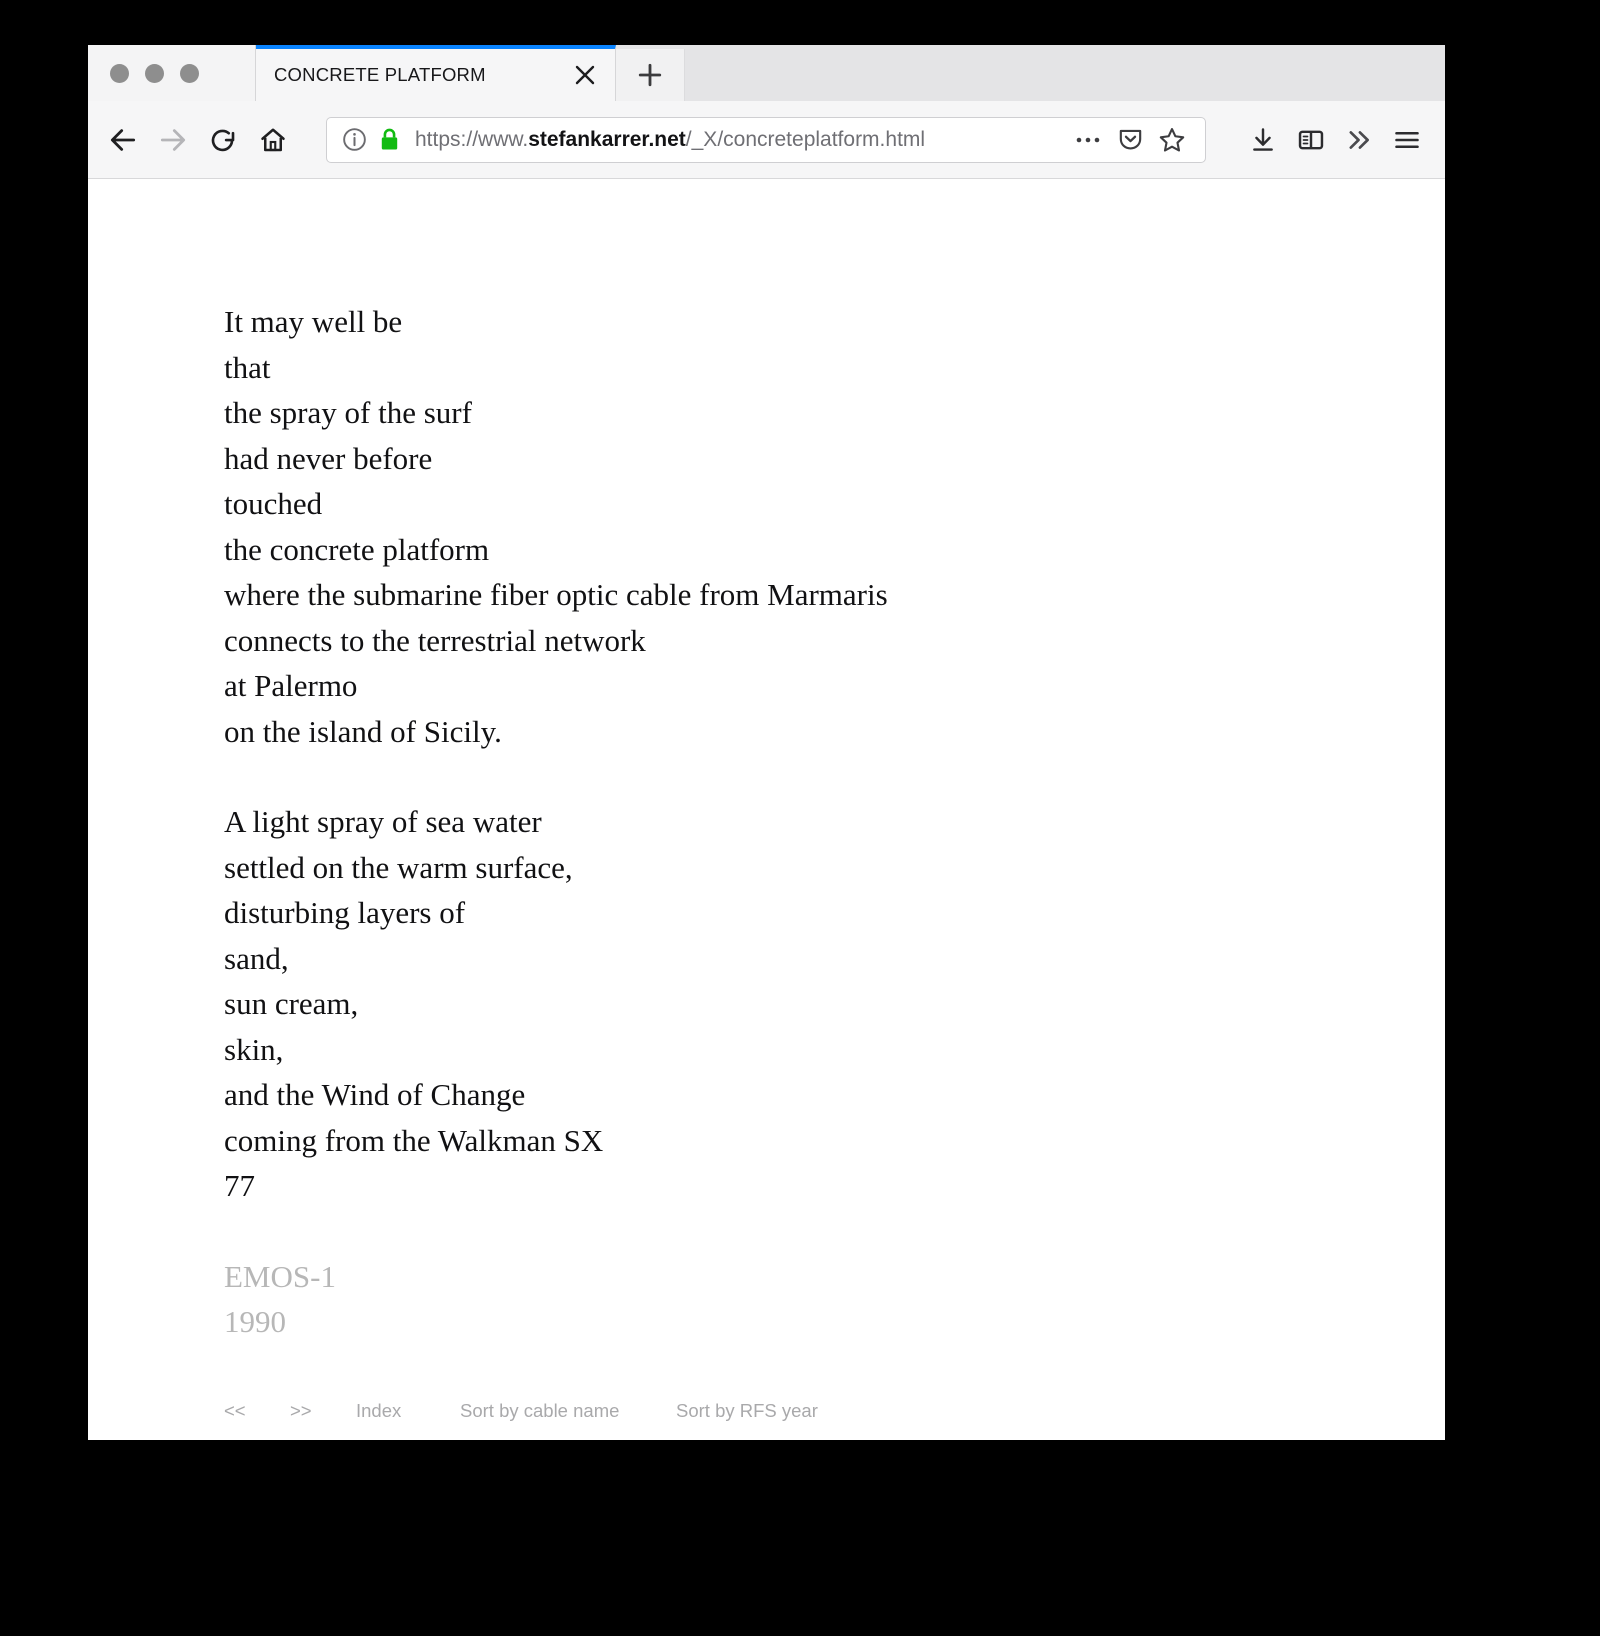  I want to click on poem-line: and the Wind of Change, so click(375, 1094).